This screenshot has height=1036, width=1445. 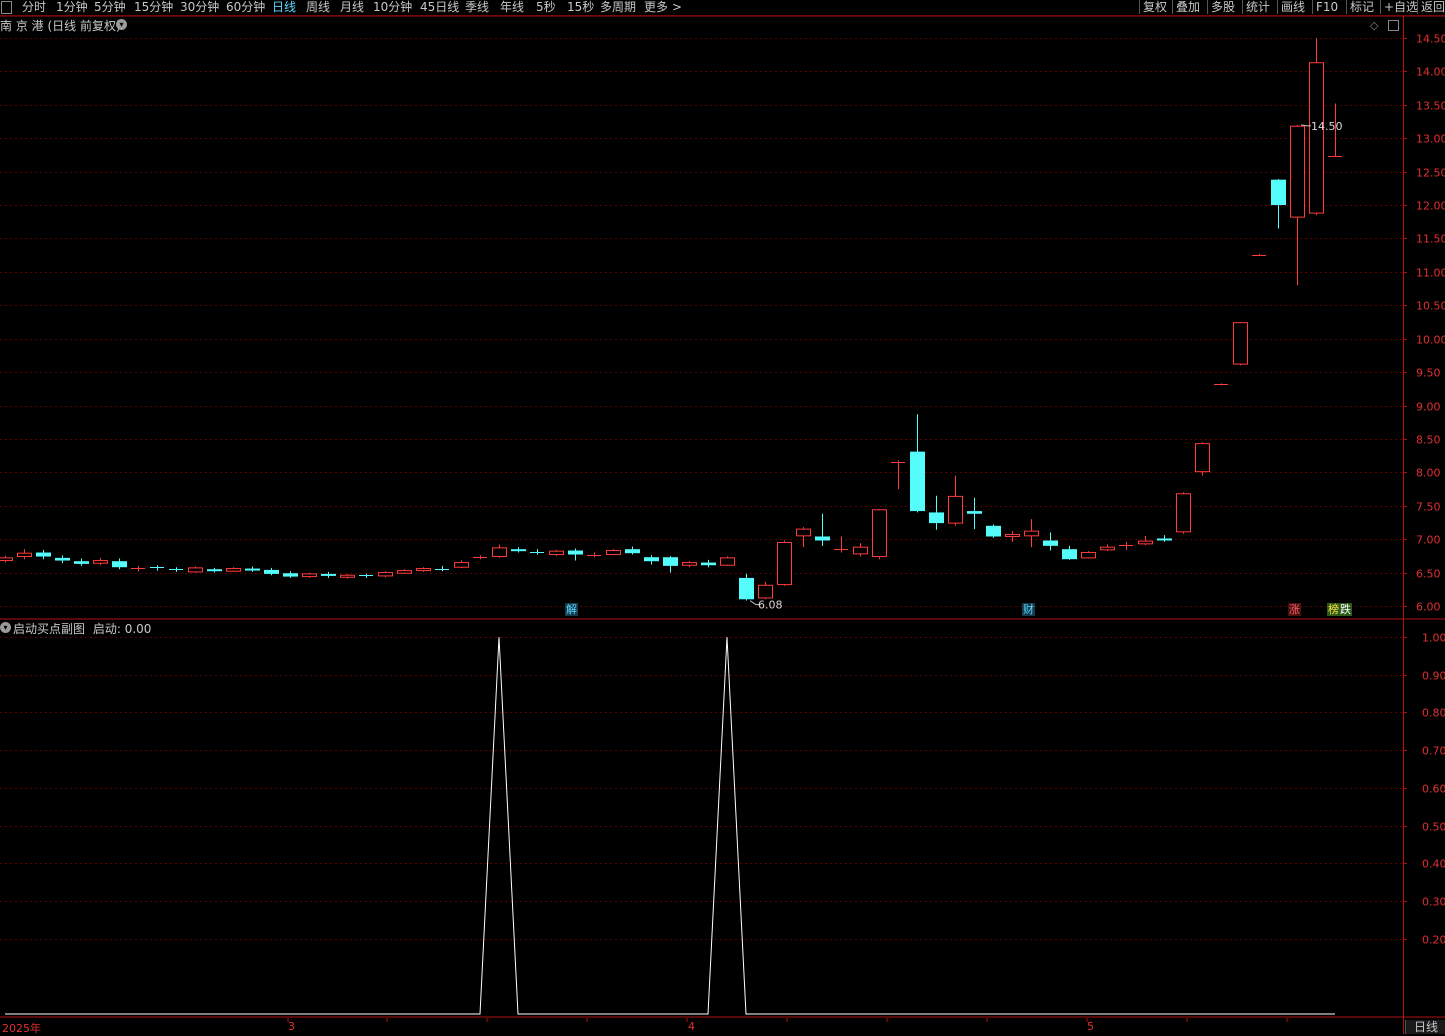 I want to click on y-tick-label: 8.50, so click(x=1428, y=440).